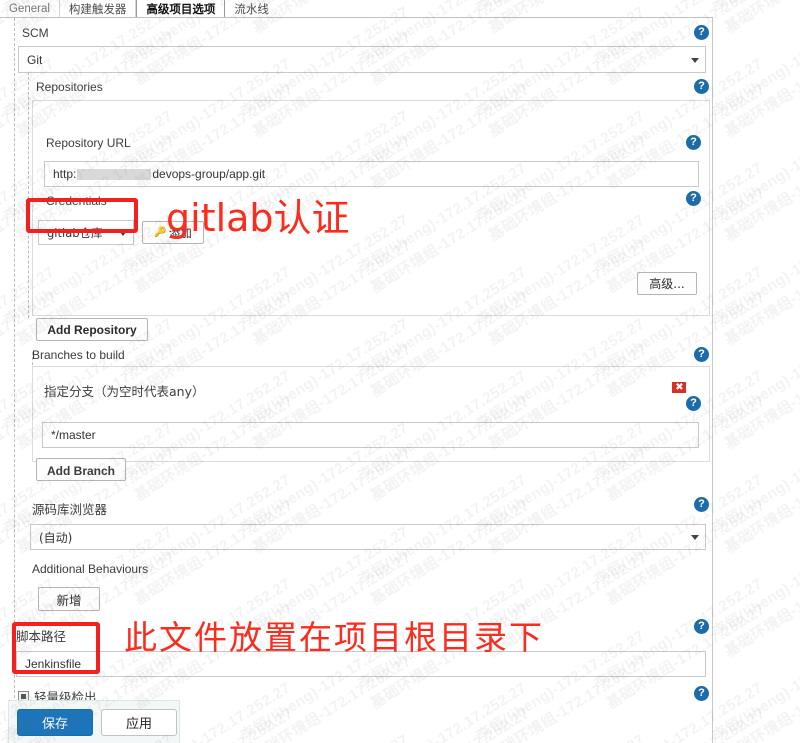 The image size is (800, 743). I want to click on script-path-help-icon: ?, so click(701, 626).